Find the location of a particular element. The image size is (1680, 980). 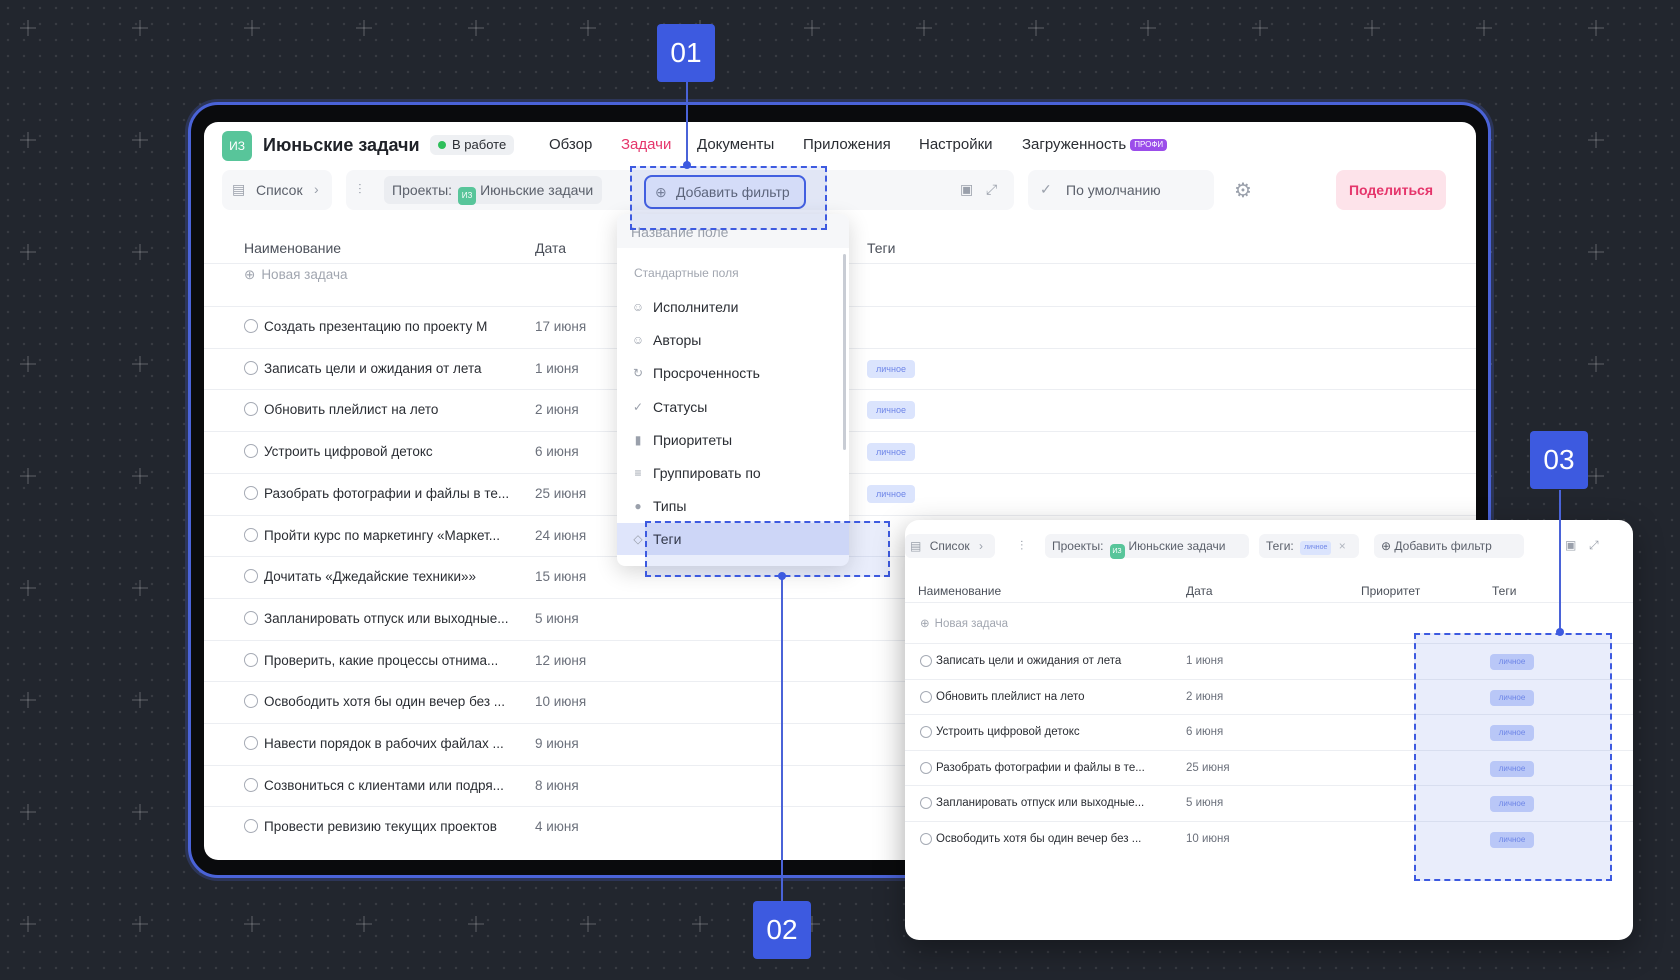

panel-new-task-button: ⊕ Новая задача is located at coordinates (964, 623).